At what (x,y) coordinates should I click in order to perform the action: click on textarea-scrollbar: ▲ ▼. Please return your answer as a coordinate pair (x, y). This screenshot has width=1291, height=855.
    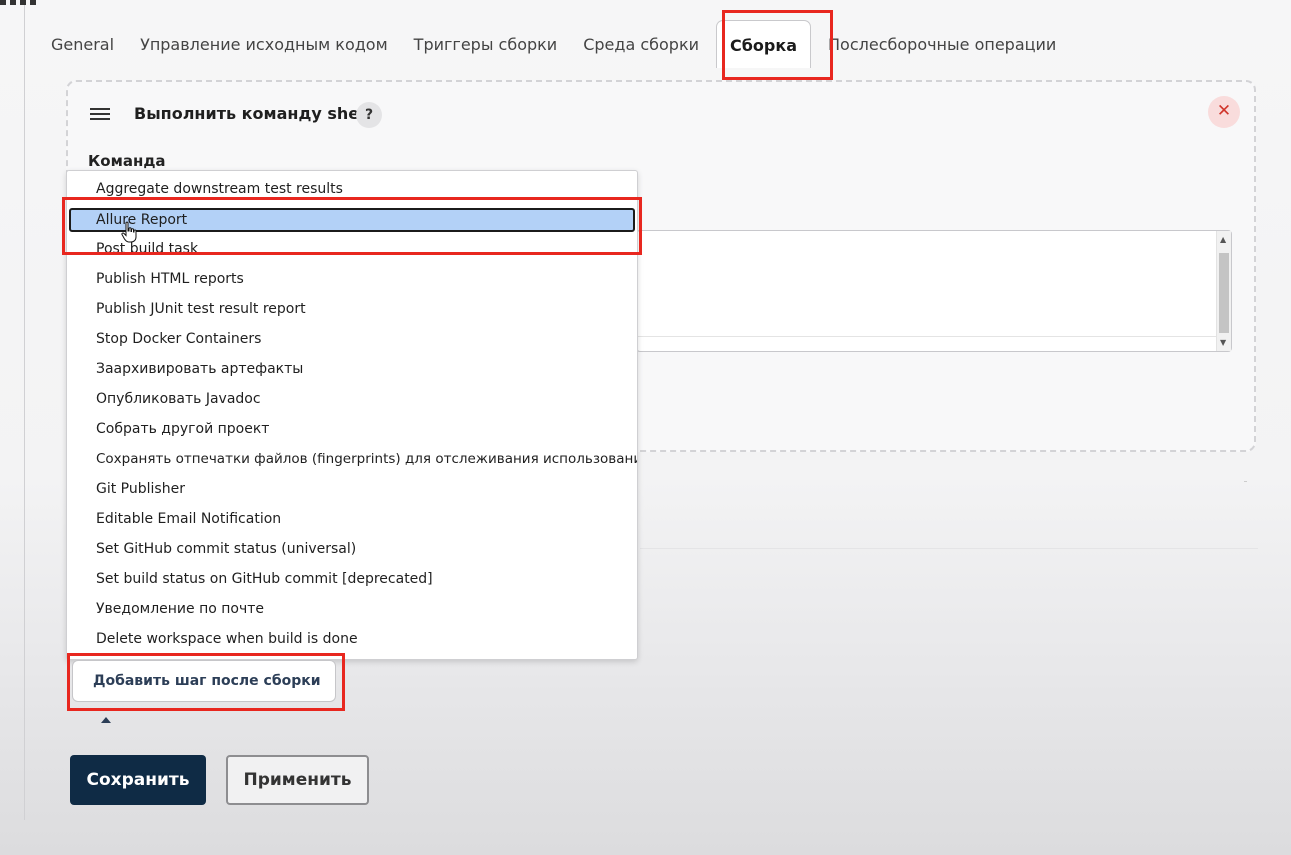
    Looking at the image, I should click on (1223, 291).